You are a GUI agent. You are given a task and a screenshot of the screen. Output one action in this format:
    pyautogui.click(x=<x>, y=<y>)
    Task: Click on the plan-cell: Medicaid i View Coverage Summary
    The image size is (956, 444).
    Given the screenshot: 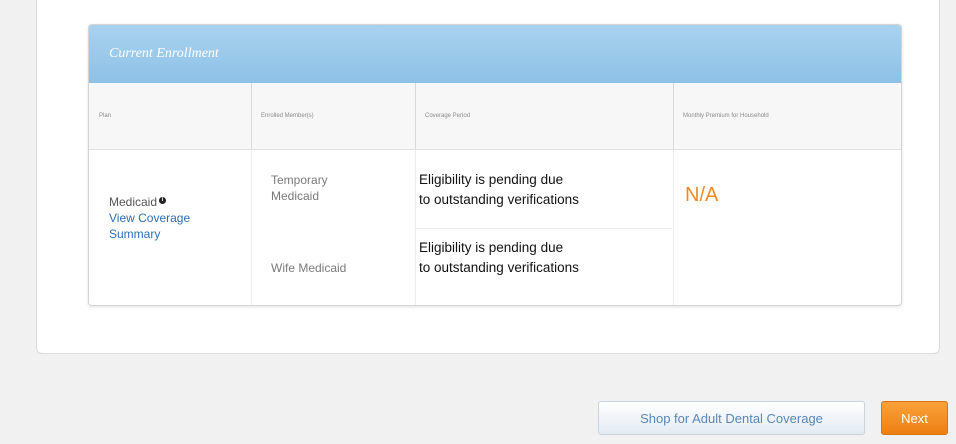 What is the action you would take?
    pyautogui.click(x=169, y=218)
    